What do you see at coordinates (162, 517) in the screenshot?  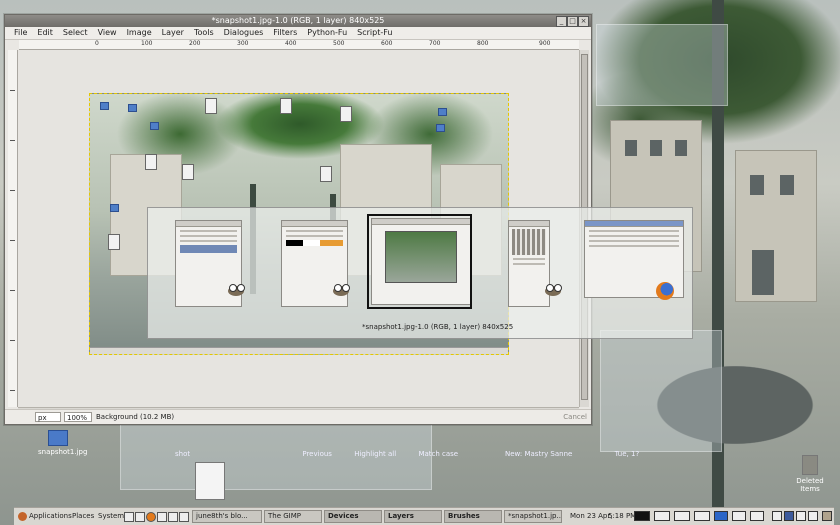 I see `editor-launcher-icon` at bounding box center [162, 517].